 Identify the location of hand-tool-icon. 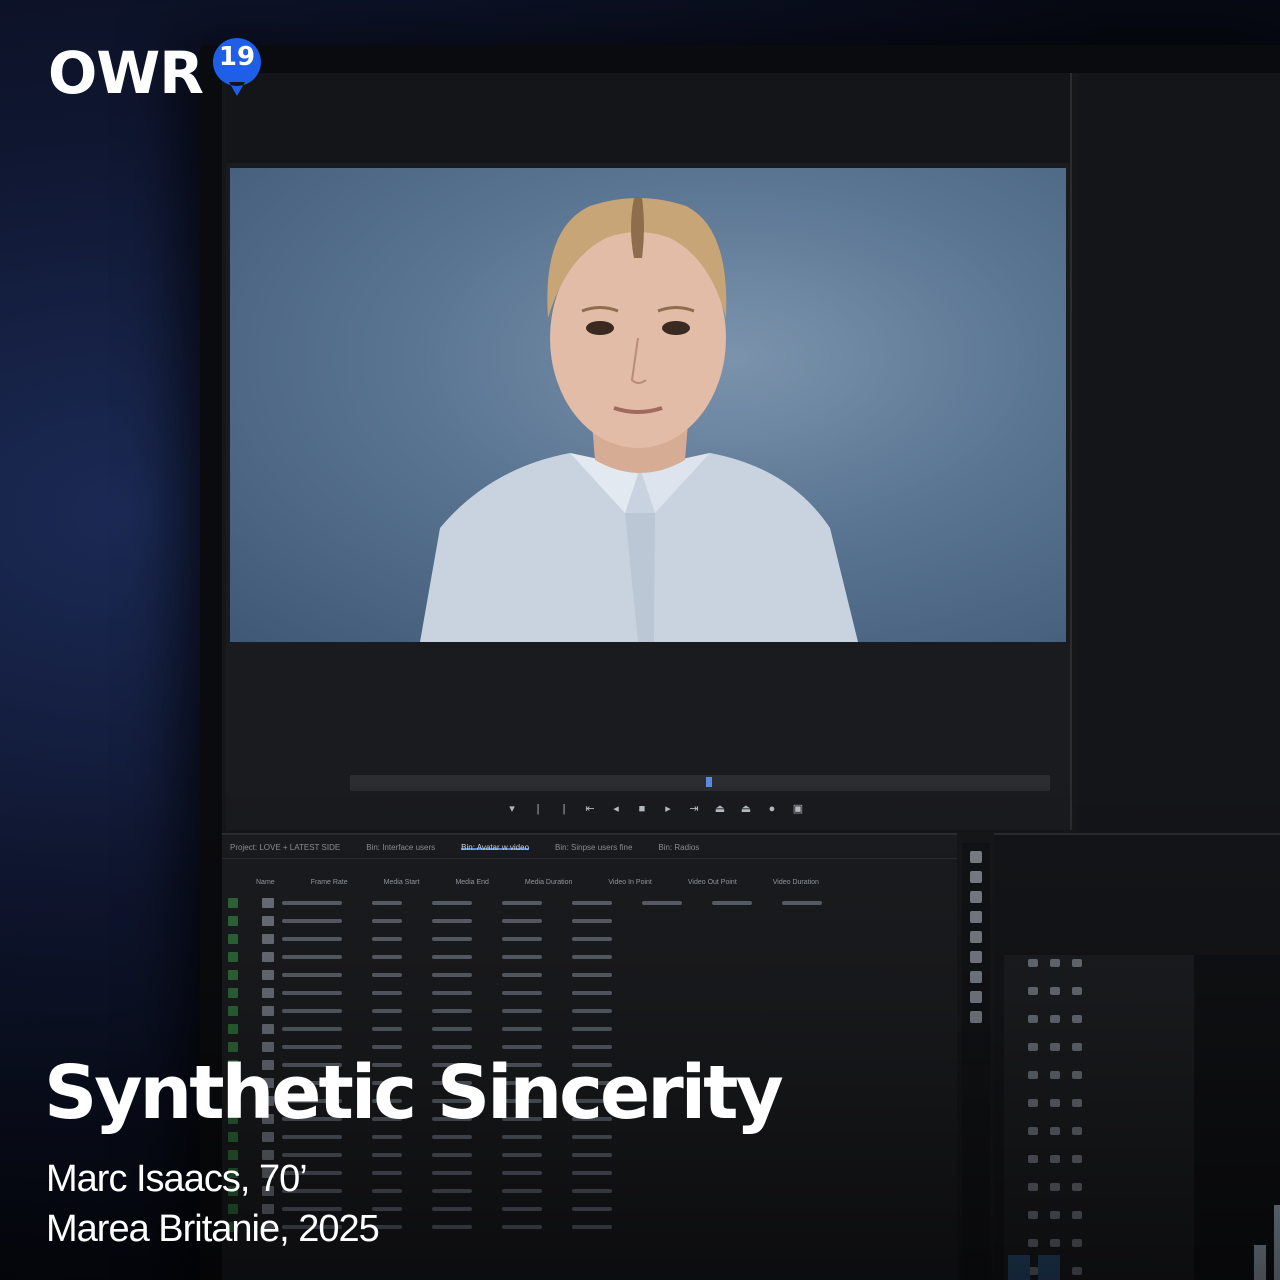
(976, 997).